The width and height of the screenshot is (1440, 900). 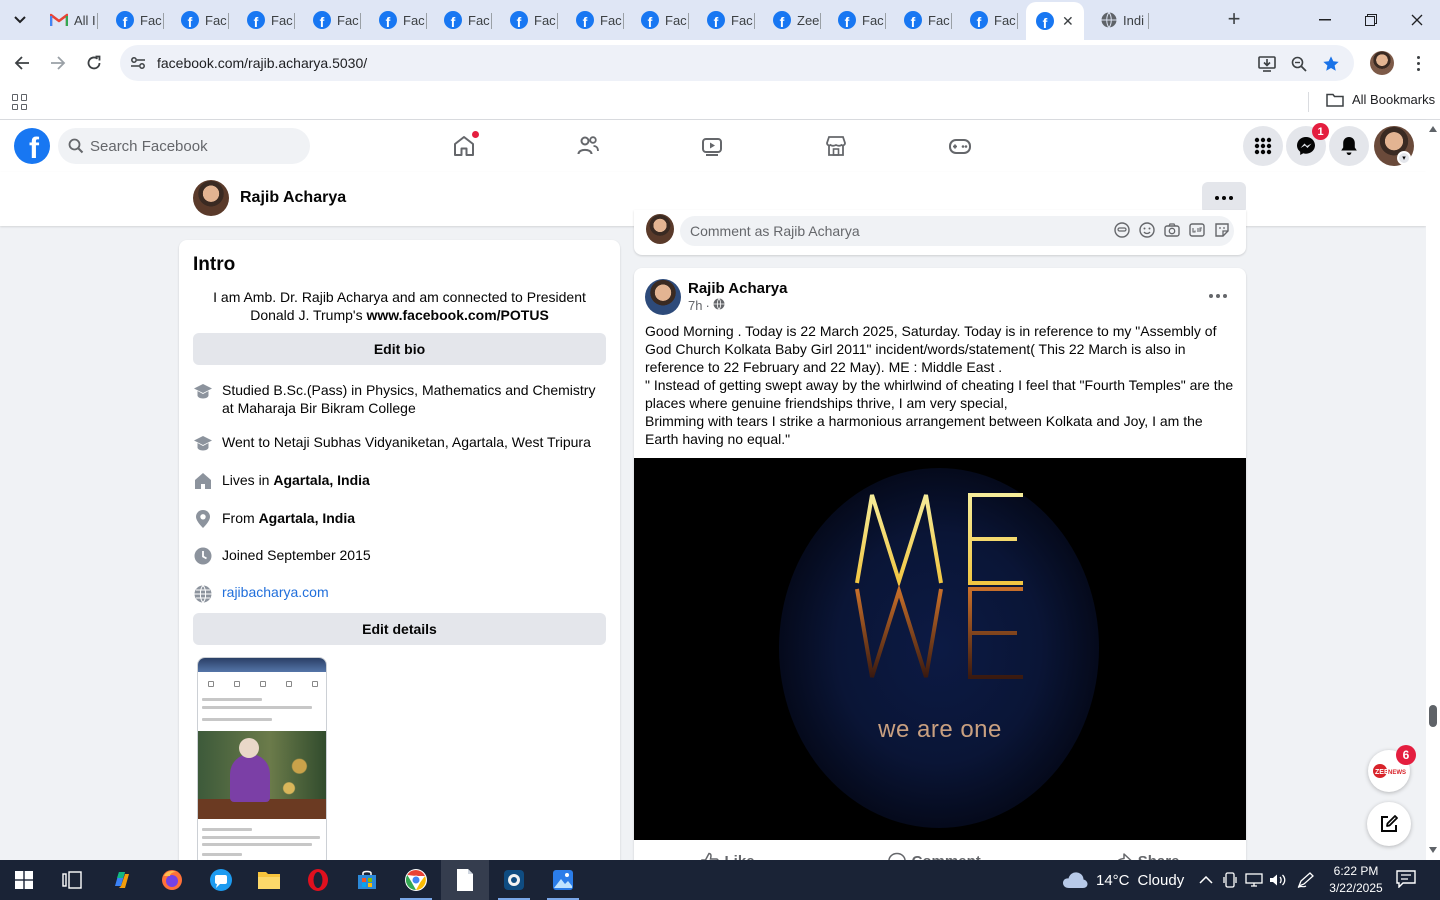 What do you see at coordinates (1055, 21) in the screenshot?
I see `browser-tab-active: f ✕` at bounding box center [1055, 21].